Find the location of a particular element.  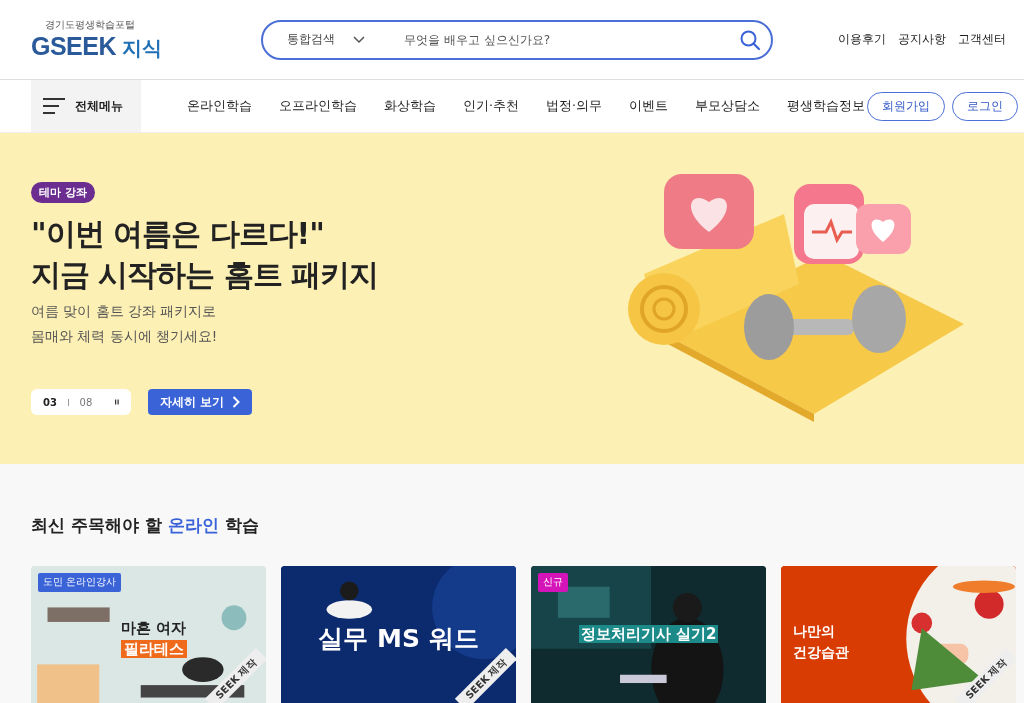

top-link: 공지사항 is located at coordinates (922, 39).